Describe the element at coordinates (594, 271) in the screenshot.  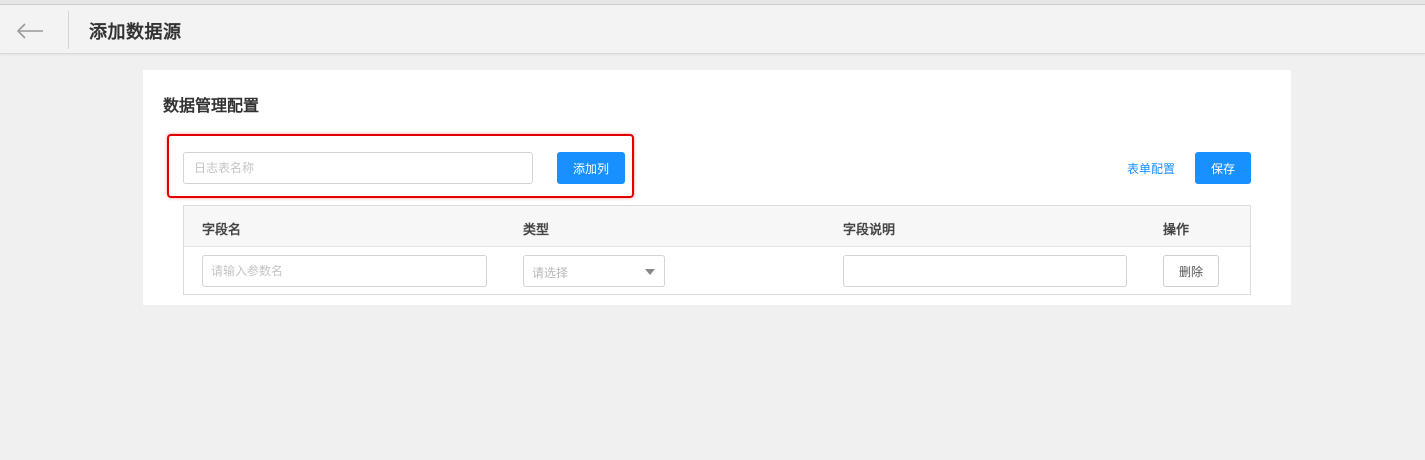
I see `type-select: 请选择` at that location.